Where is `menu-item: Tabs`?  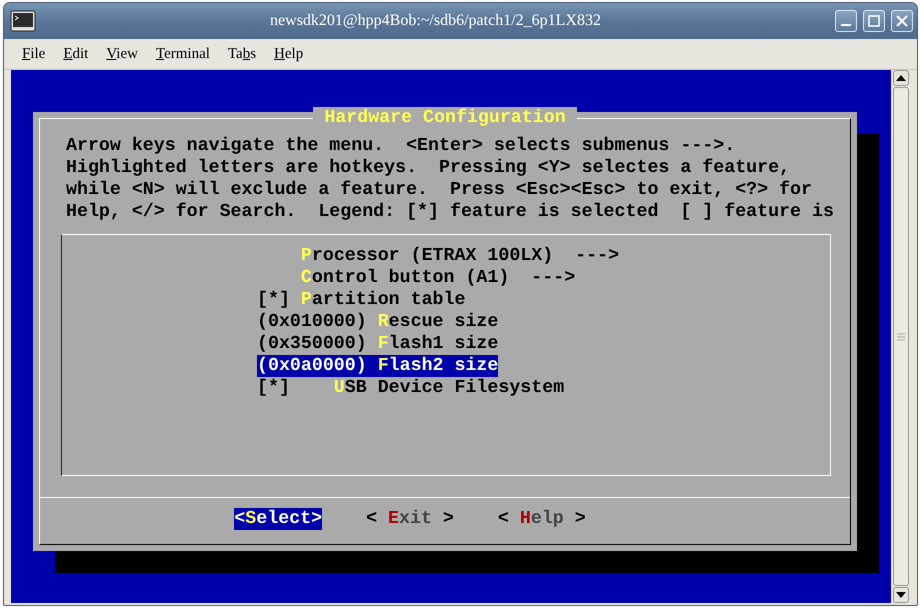 menu-item: Tabs is located at coordinates (241, 54).